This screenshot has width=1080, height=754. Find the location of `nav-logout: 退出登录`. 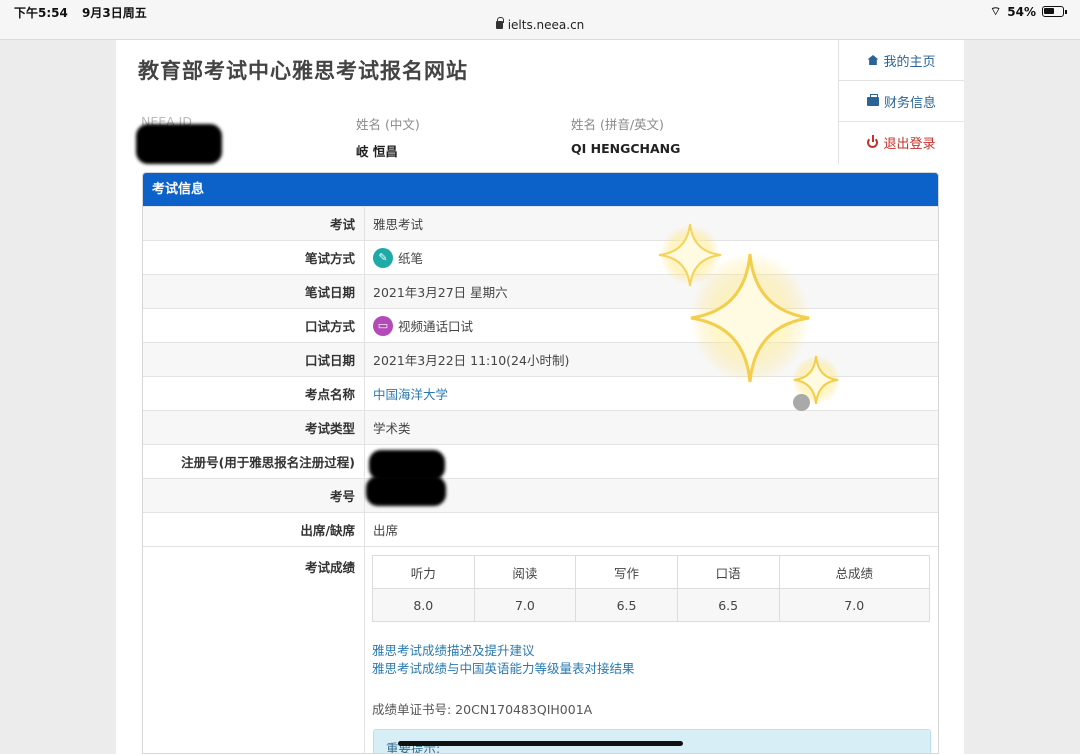

nav-logout: 退出登录 is located at coordinates (901, 142).